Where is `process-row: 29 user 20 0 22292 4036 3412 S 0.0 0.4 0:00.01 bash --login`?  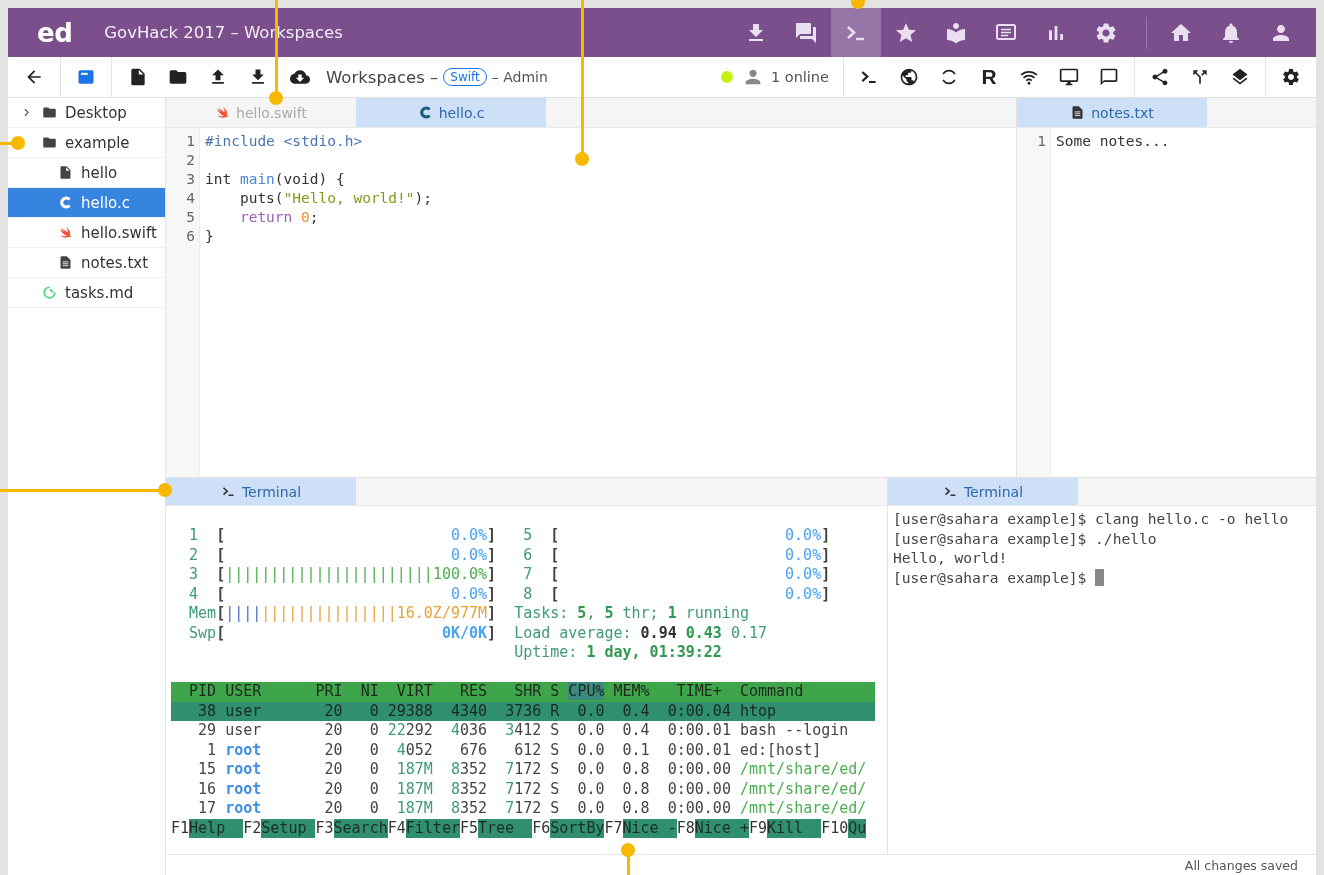
process-row: 29 user 20 0 22292 4036 3412 S 0.0 0.4 0:00.01 bash --login is located at coordinates (523, 731).